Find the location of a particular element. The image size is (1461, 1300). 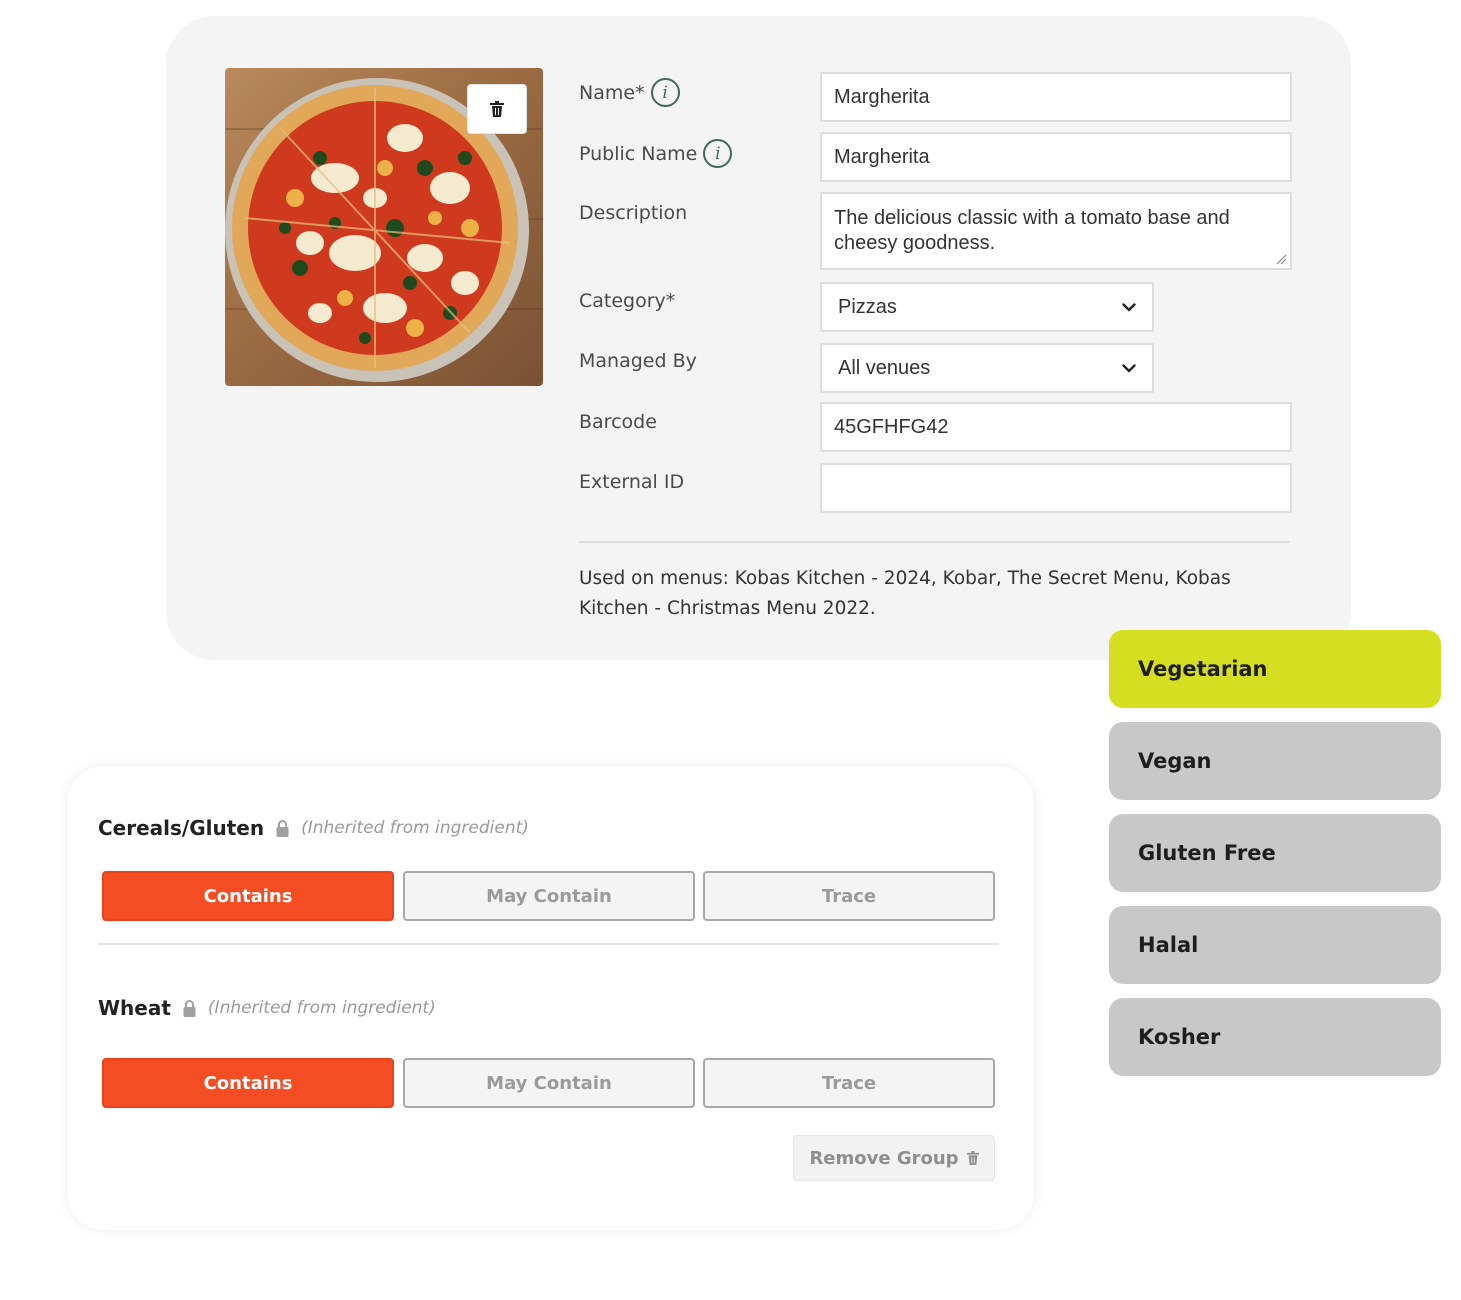

managed-by-select: All venues is located at coordinates (987, 368).